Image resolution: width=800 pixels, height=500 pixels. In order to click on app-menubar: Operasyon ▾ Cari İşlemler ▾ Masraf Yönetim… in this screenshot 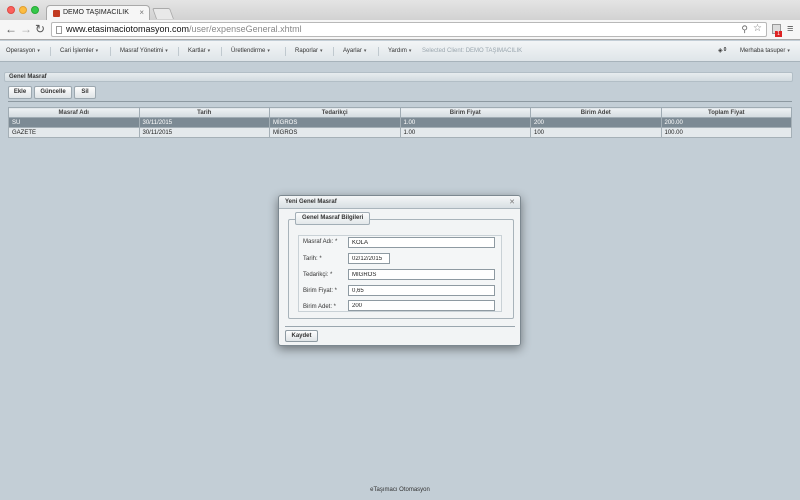, I will do `click(400, 51)`.